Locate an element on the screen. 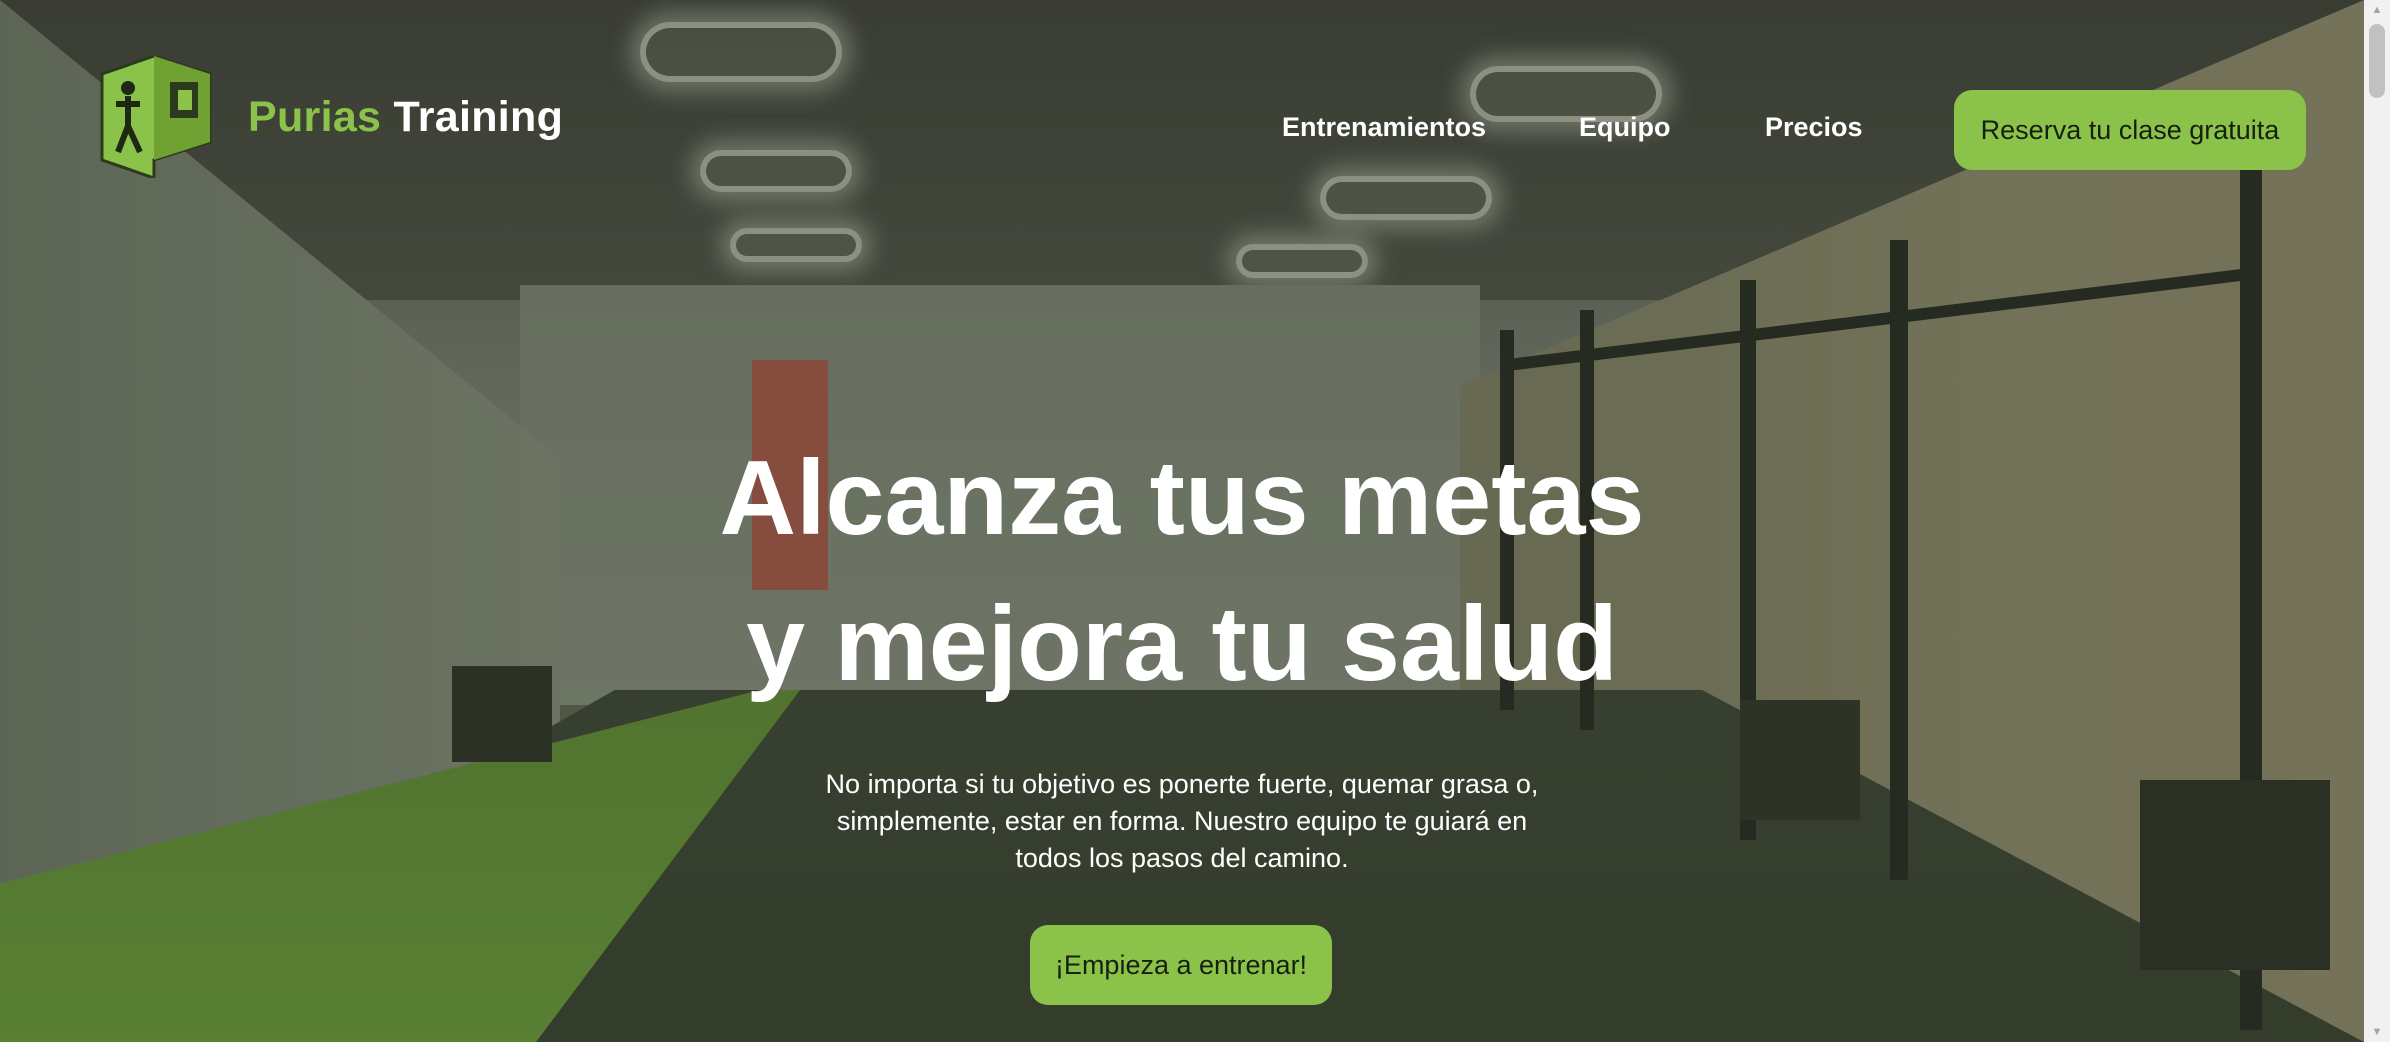 This screenshot has width=2390, height=1042. chevron-up-icon: ▲ is located at coordinates (2377, 10).